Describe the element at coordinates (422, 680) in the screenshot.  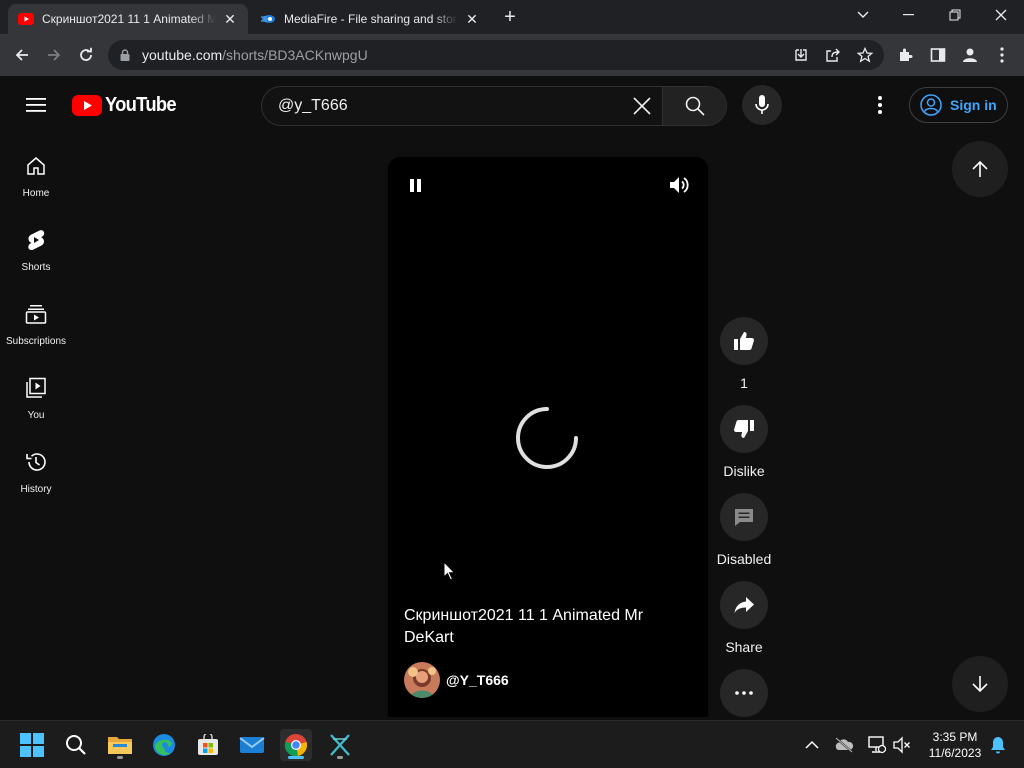
I see `channel-avatar` at that location.